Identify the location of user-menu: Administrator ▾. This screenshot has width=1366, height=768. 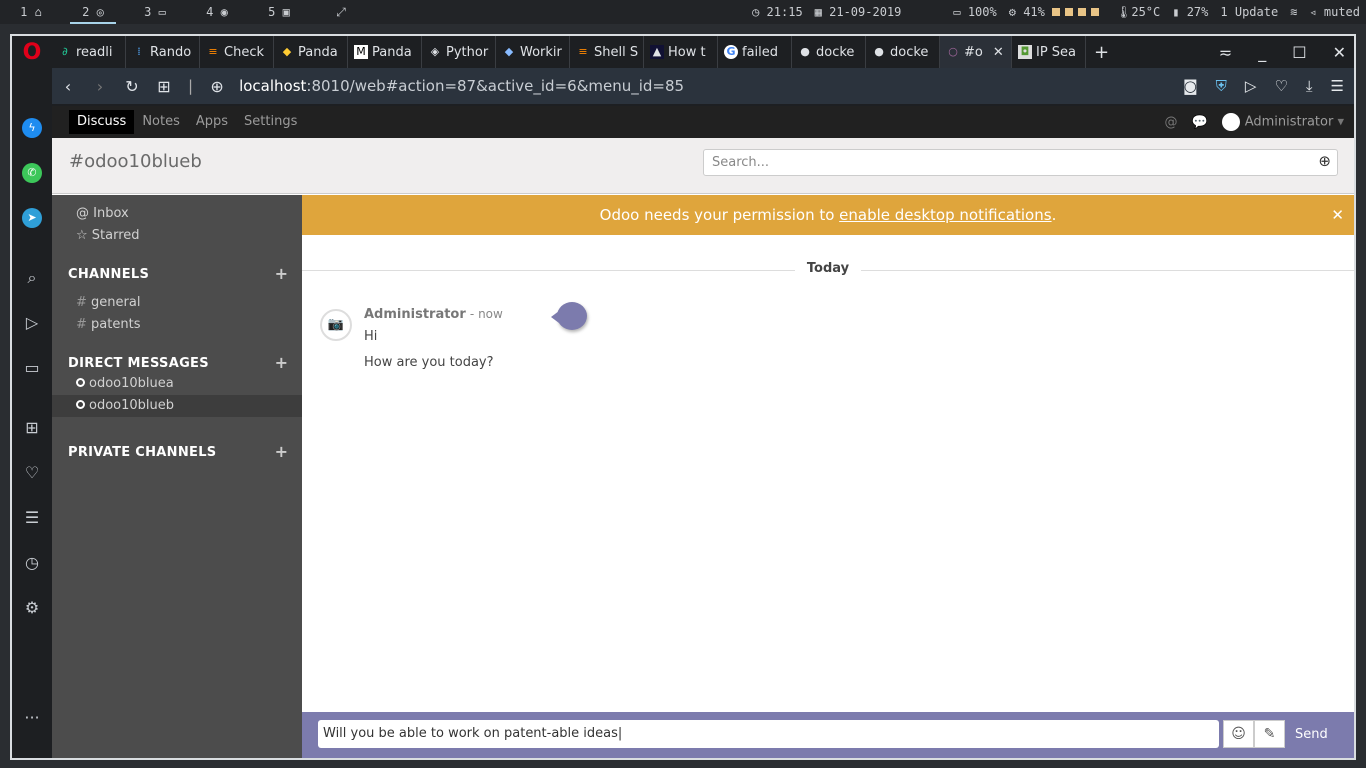
(1282, 122).